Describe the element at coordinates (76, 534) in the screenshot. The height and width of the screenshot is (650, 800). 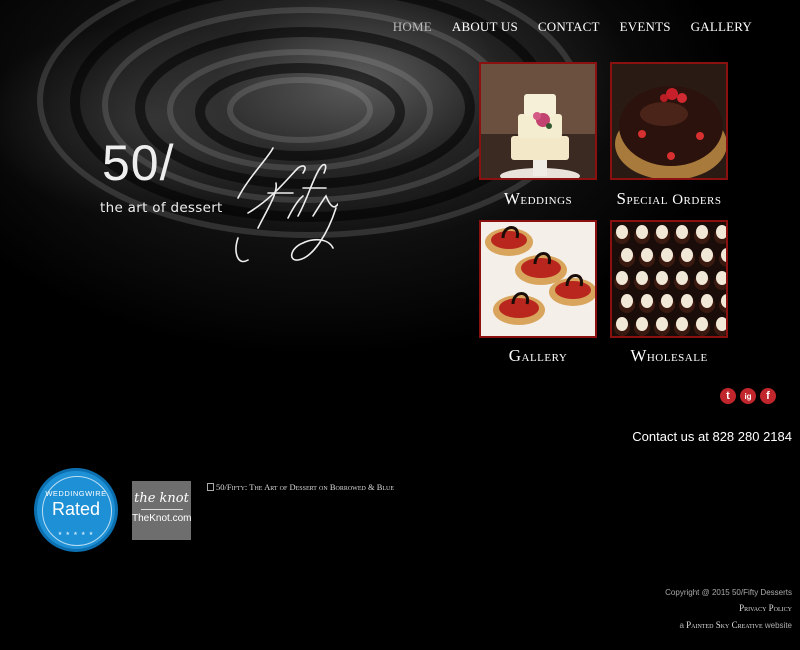
I see `weddingwire-stars: ★ ★ ★ ★ ★` at that location.